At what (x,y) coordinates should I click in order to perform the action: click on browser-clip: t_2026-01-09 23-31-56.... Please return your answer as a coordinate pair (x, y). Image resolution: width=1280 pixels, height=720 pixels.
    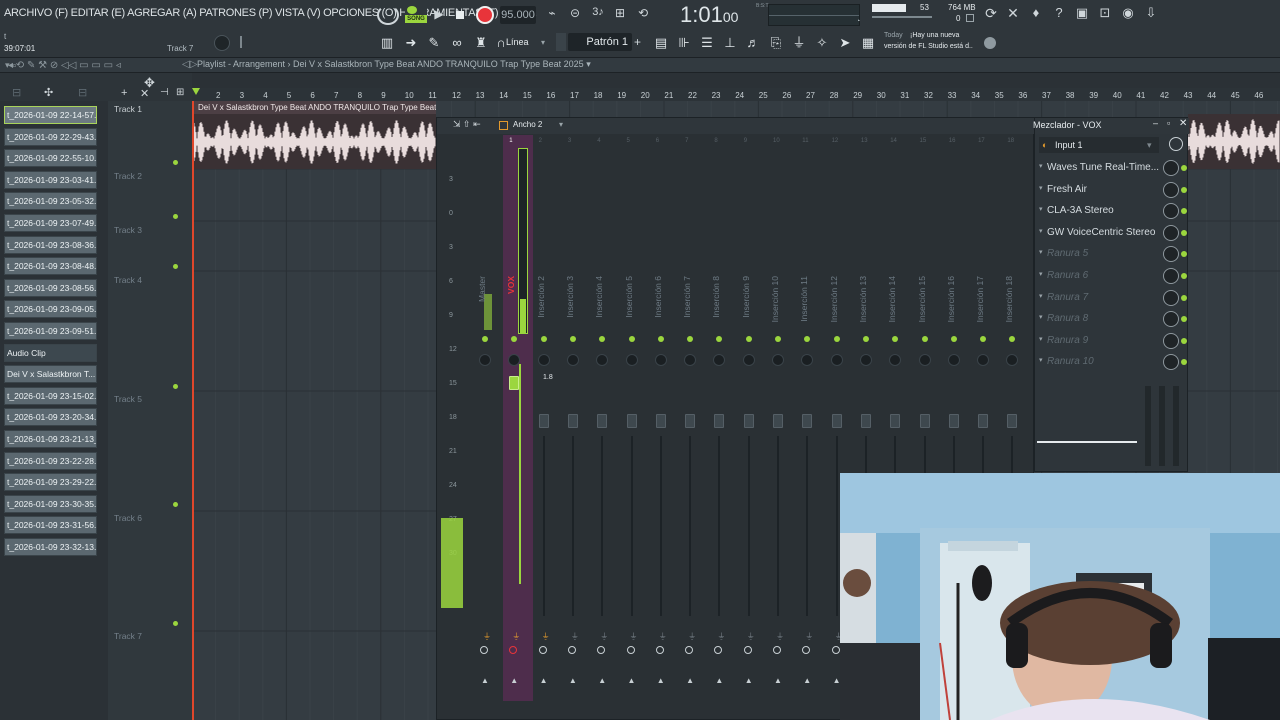
    Looking at the image, I should click on (50, 525).